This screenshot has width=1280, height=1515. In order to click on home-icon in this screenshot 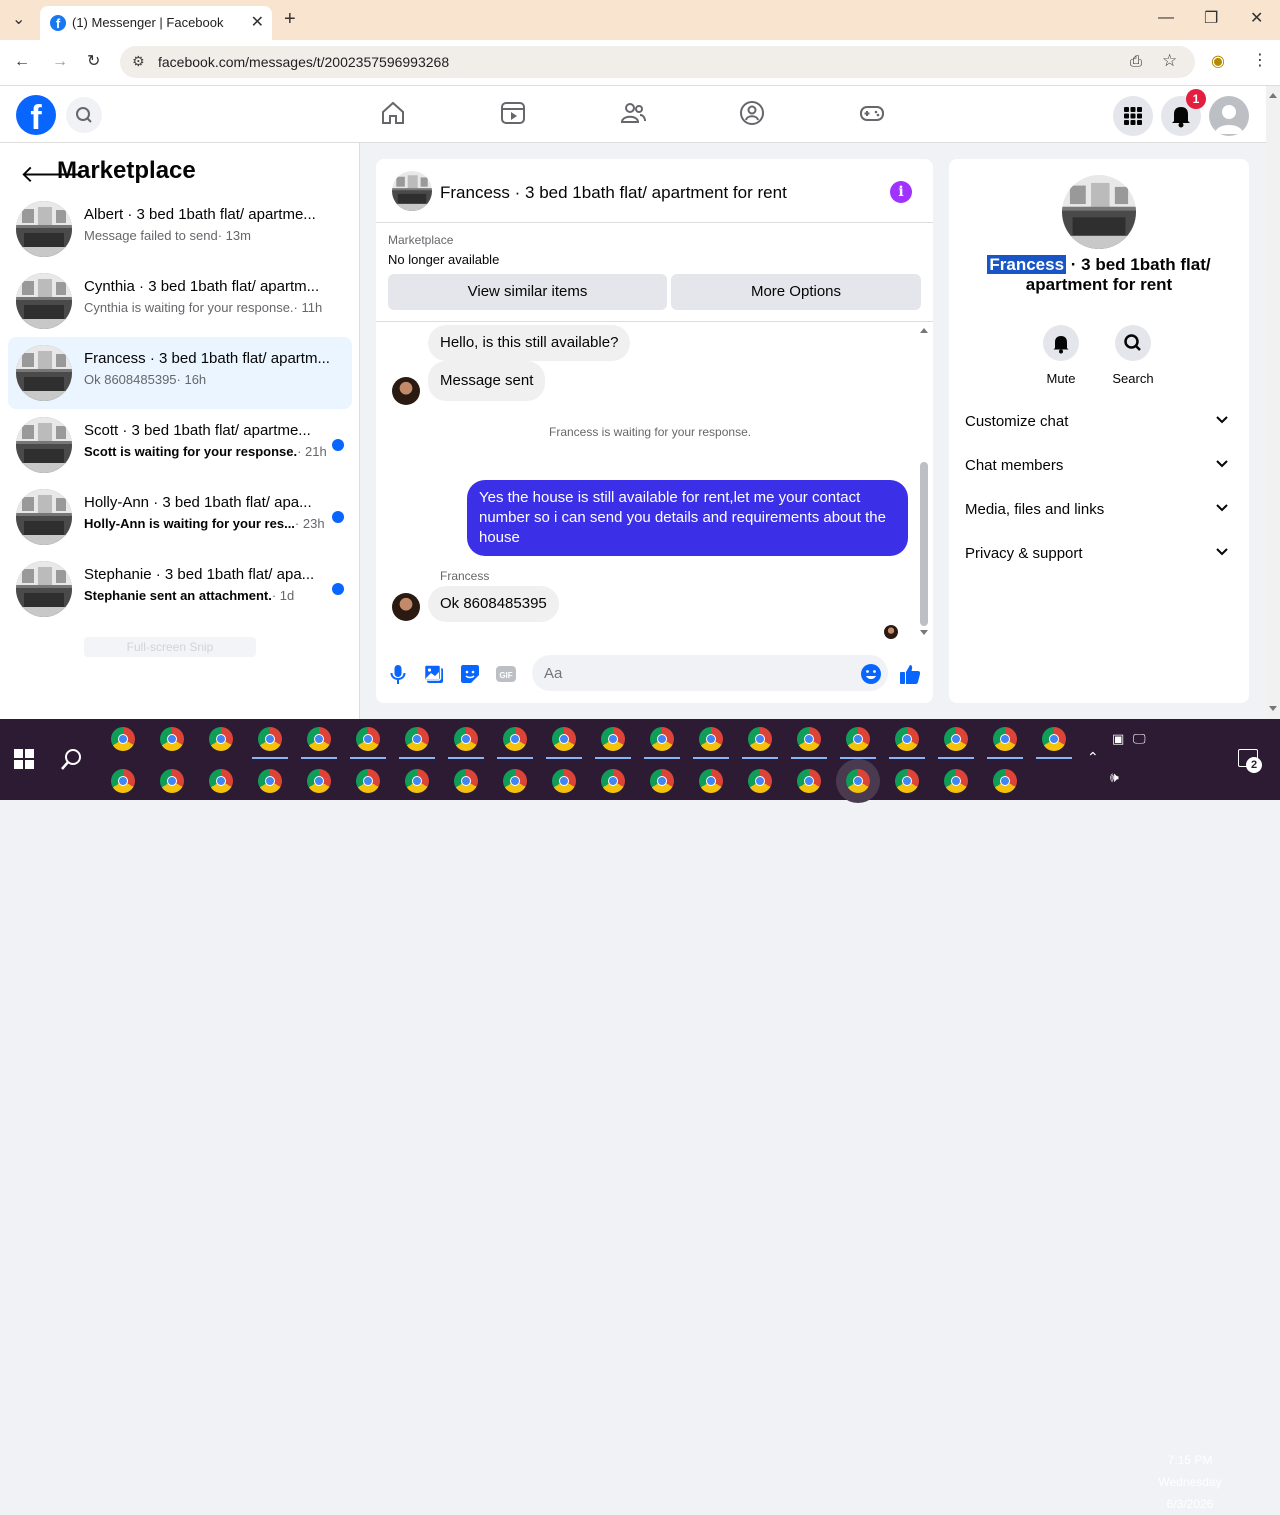, I will do `click(393, 113)`.